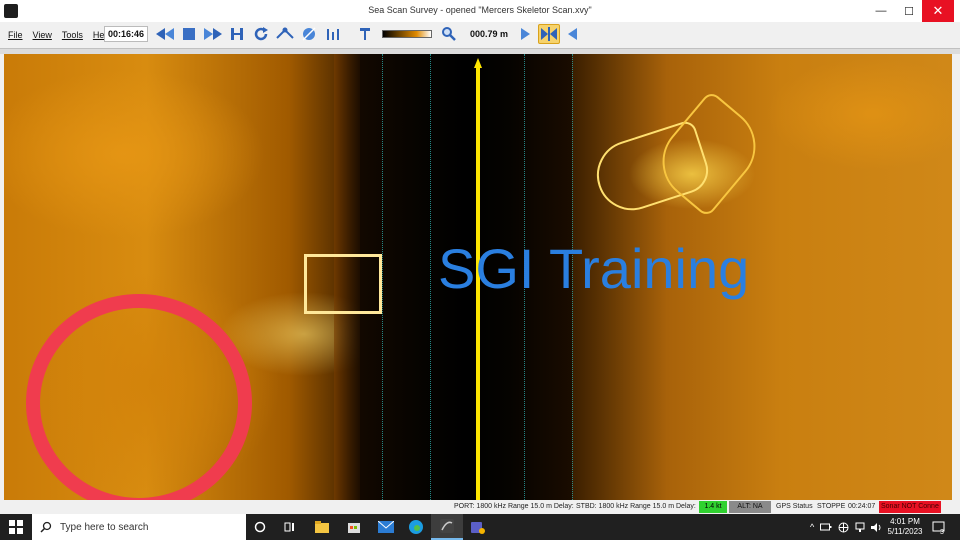 This screenshot has width=960, height=540. I want to click on menu-file: File, so click(15, 35).